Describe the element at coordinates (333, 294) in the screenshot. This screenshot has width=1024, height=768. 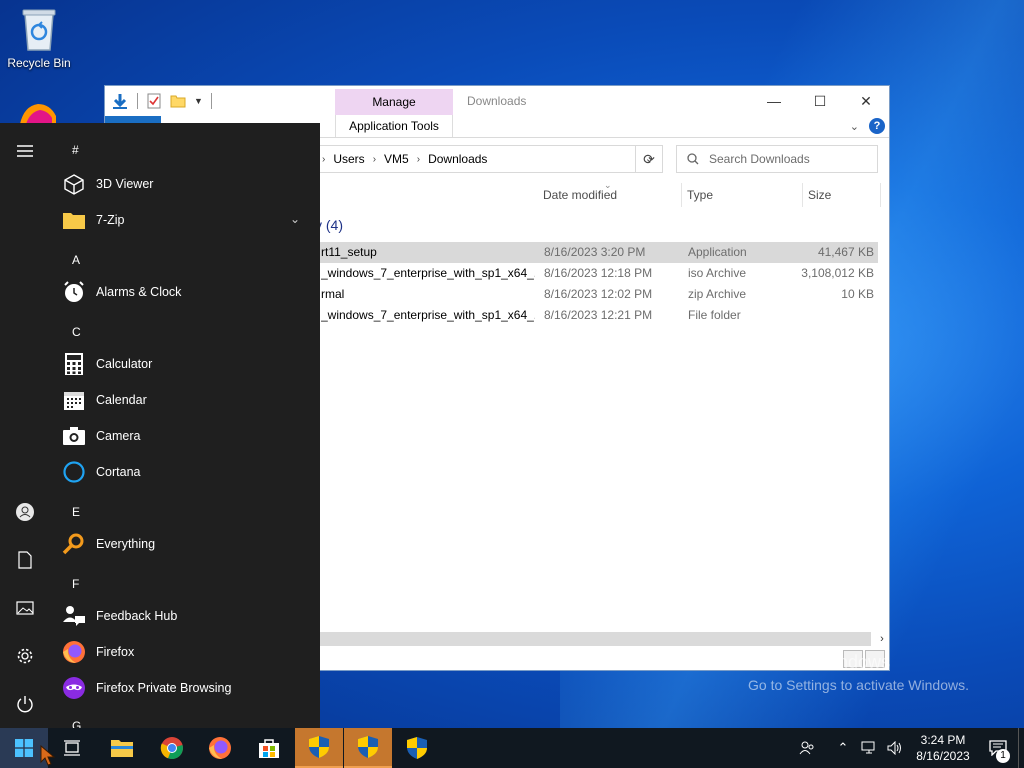
I see `file-name: rmal` at that location.